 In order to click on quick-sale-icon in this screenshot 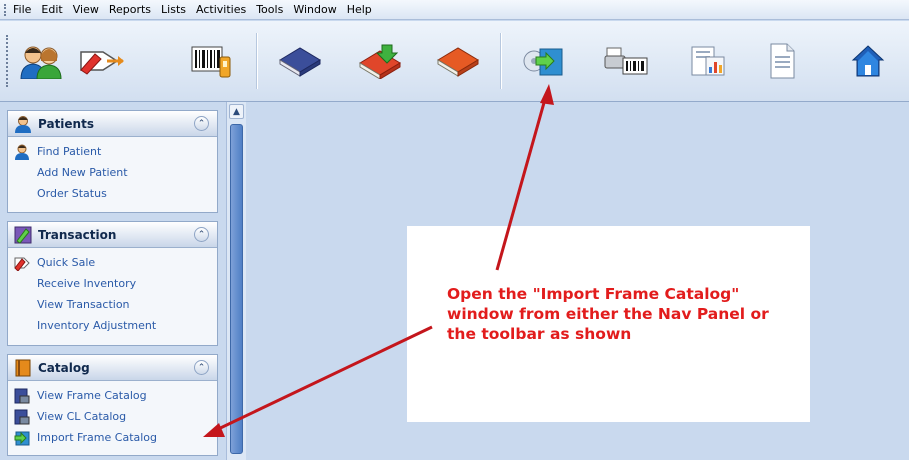, I will do `click(22, 264)`.